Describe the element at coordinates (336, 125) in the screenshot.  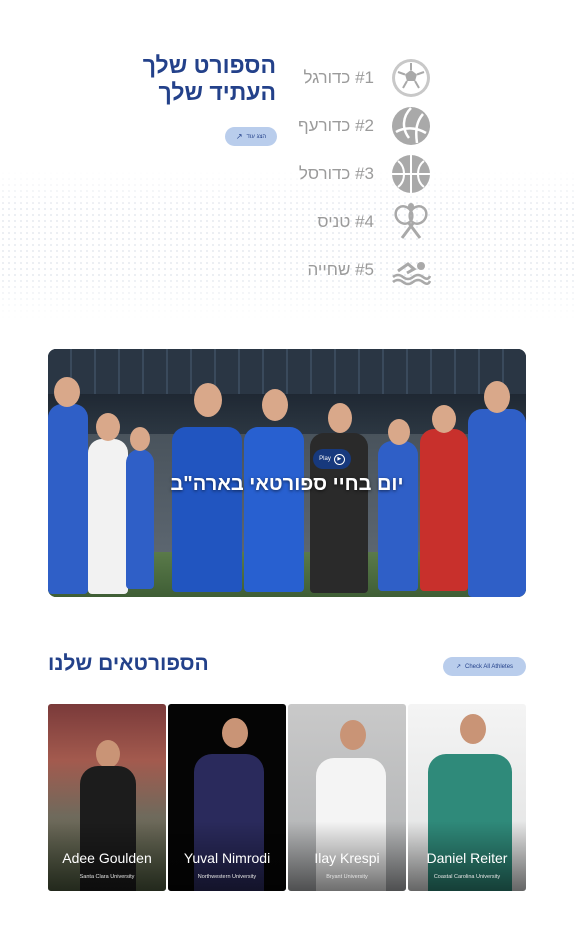
I see `sport-label: #2 כדורעף` at that location.